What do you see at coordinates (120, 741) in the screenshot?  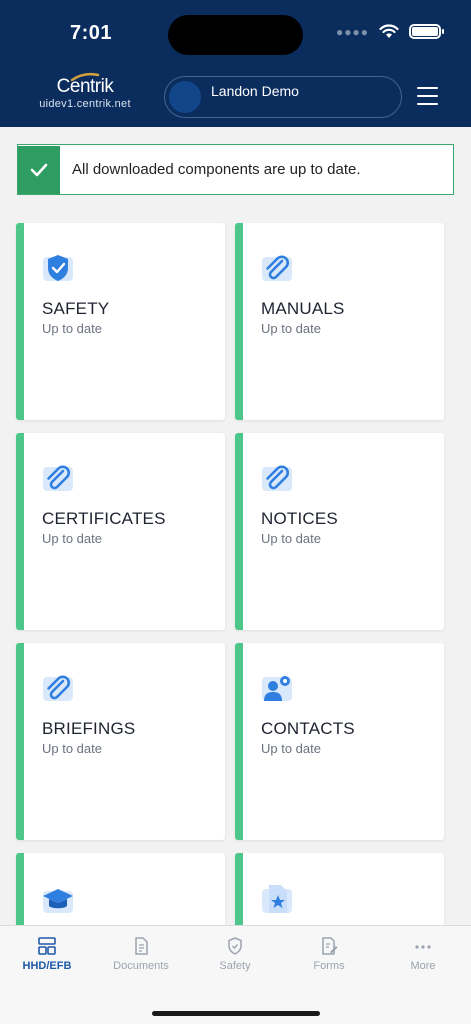 I see `tile-briefings: BRIEFINGS Up to date` at bounding box center [120, 741].